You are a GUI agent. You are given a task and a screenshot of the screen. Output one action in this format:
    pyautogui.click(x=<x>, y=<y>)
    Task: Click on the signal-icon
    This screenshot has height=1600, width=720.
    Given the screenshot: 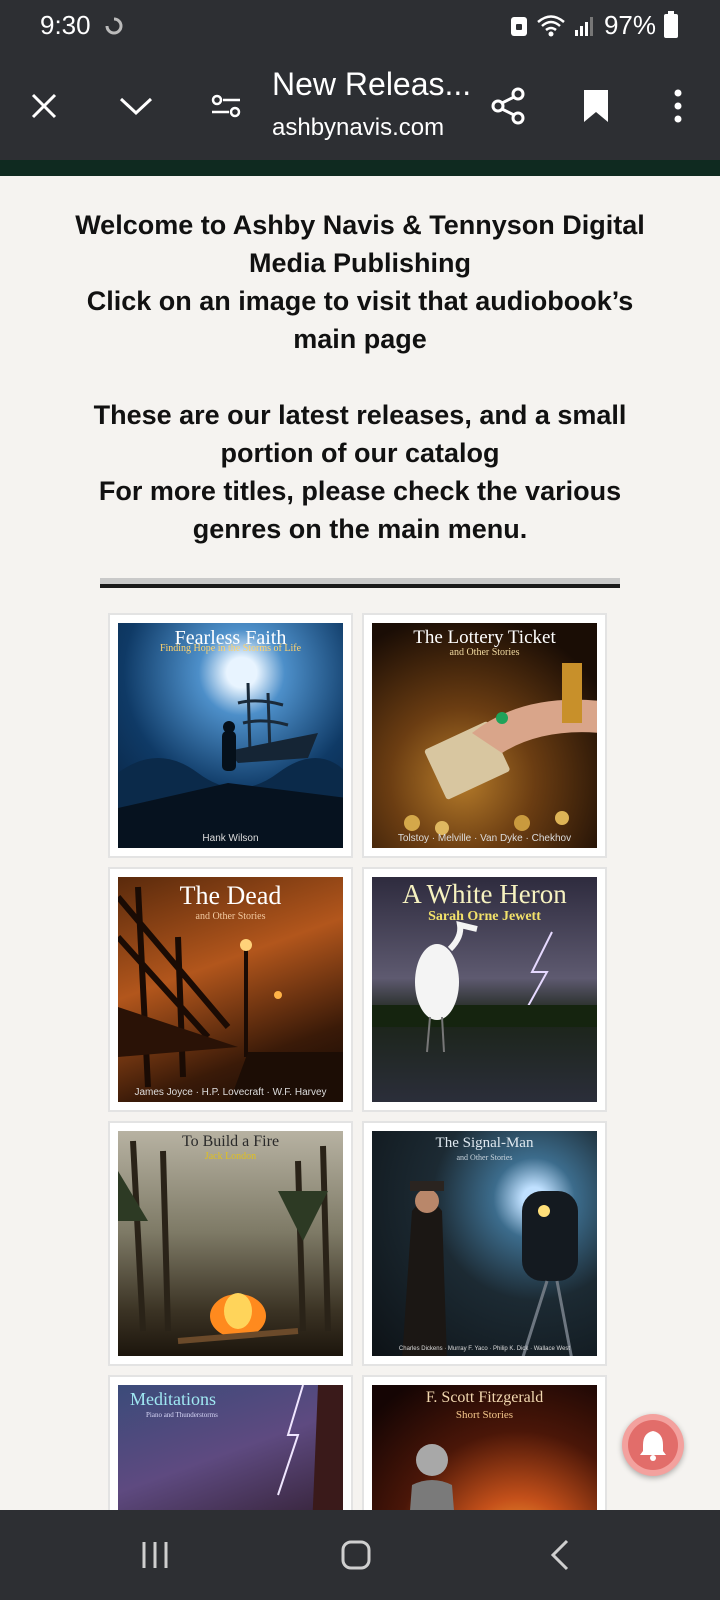 What is the action you would take?
    pyautogui.click(x=583, y=26)
    